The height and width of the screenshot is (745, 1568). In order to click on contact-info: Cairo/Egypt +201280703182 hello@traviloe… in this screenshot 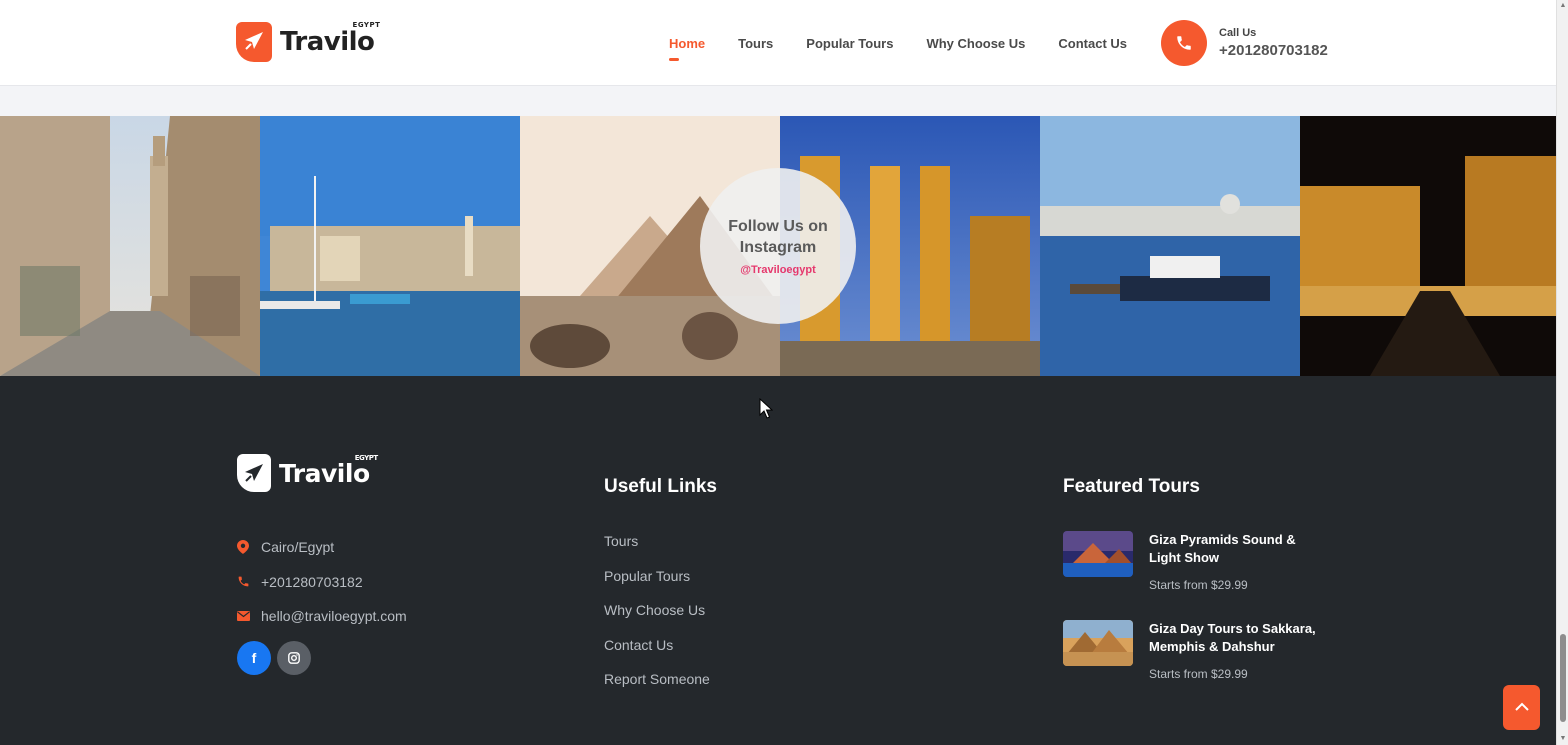, I will do `click(321, 582)`.